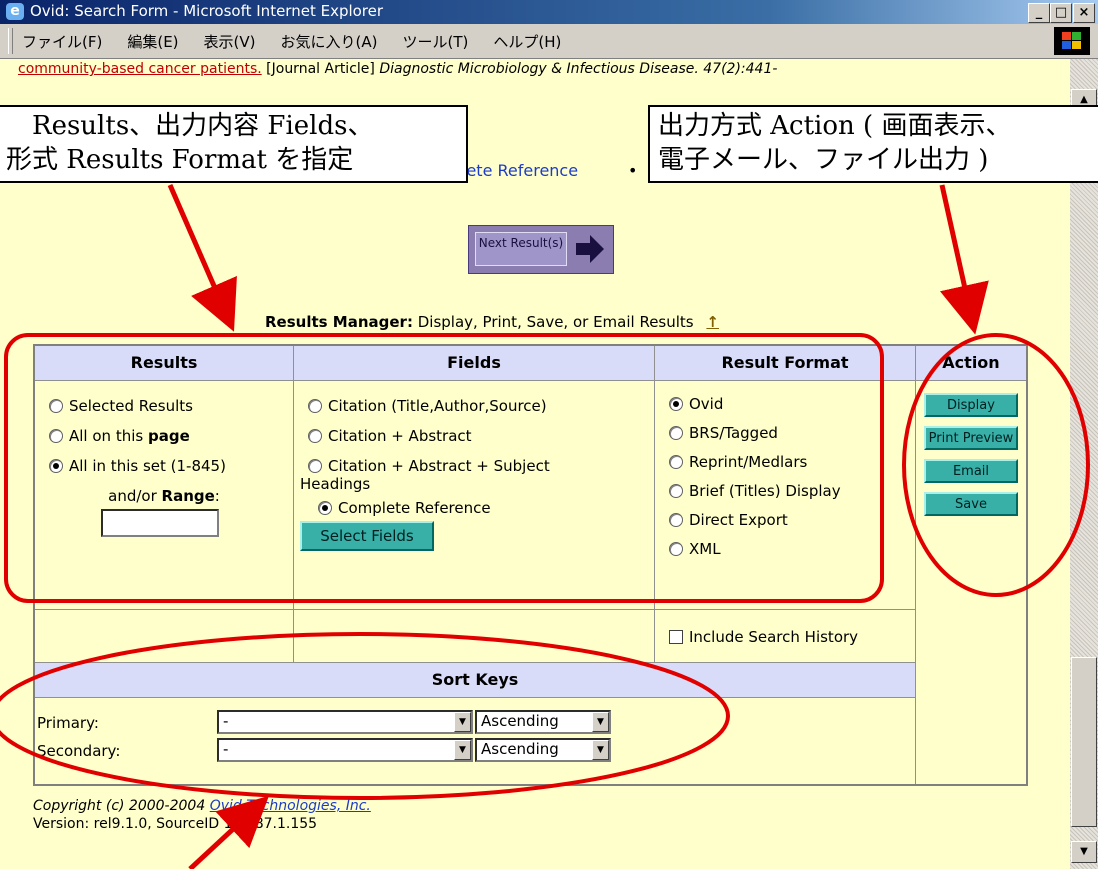 This screenshot has height=869, width=1098. Describe the element at coordinates (56, 436) in the screenshot. I see `all-on-page-radio` at that location.